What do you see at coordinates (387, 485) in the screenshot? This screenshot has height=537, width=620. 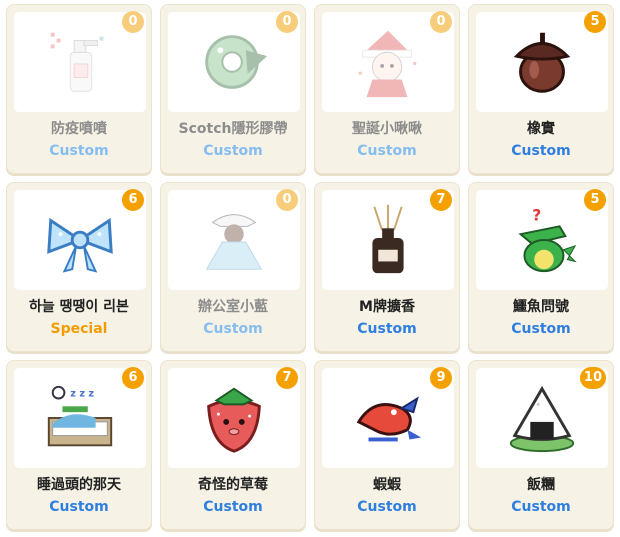 I see `item-name: 蝦蝦` at bounding box center [387, 485].